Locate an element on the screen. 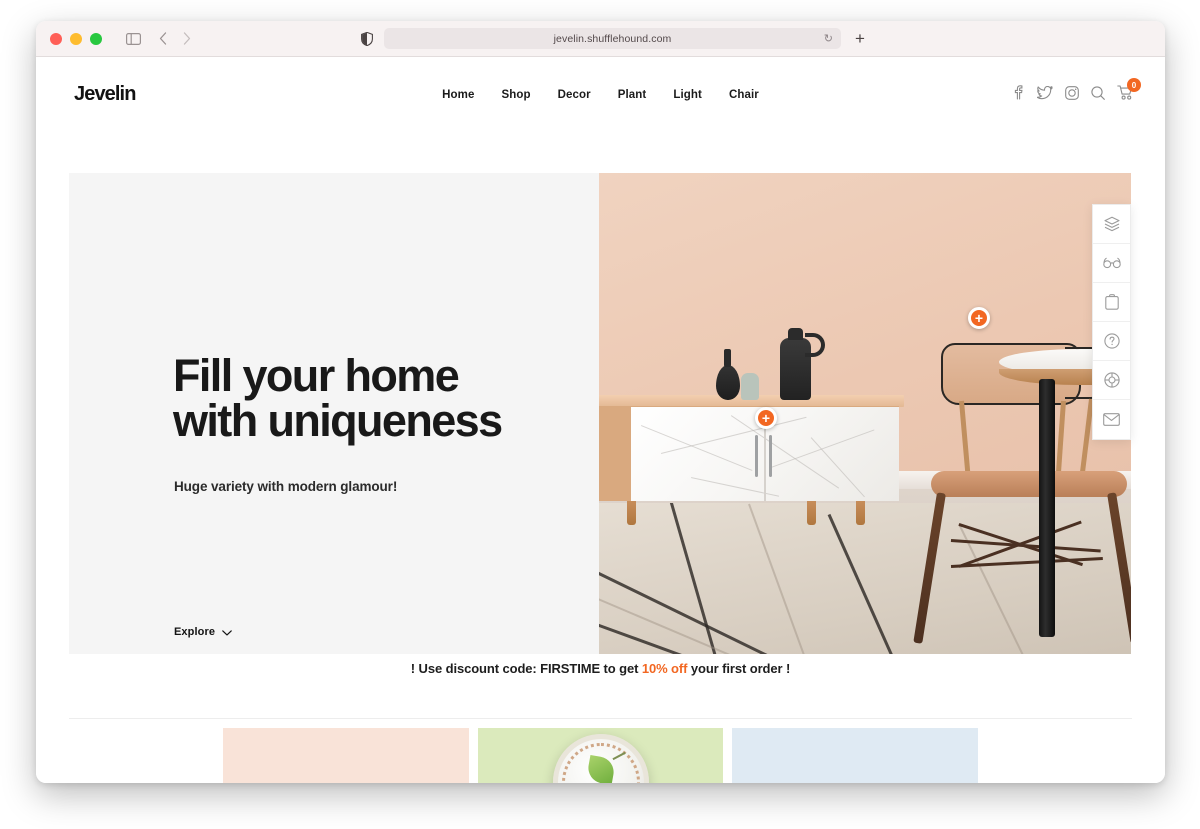  facebook-icon is located at coordinates (1018, 92).